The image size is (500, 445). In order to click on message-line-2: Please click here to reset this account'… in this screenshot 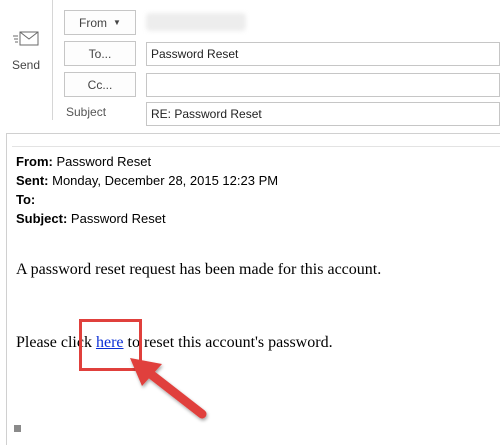, I will do `click(174, 343)`.